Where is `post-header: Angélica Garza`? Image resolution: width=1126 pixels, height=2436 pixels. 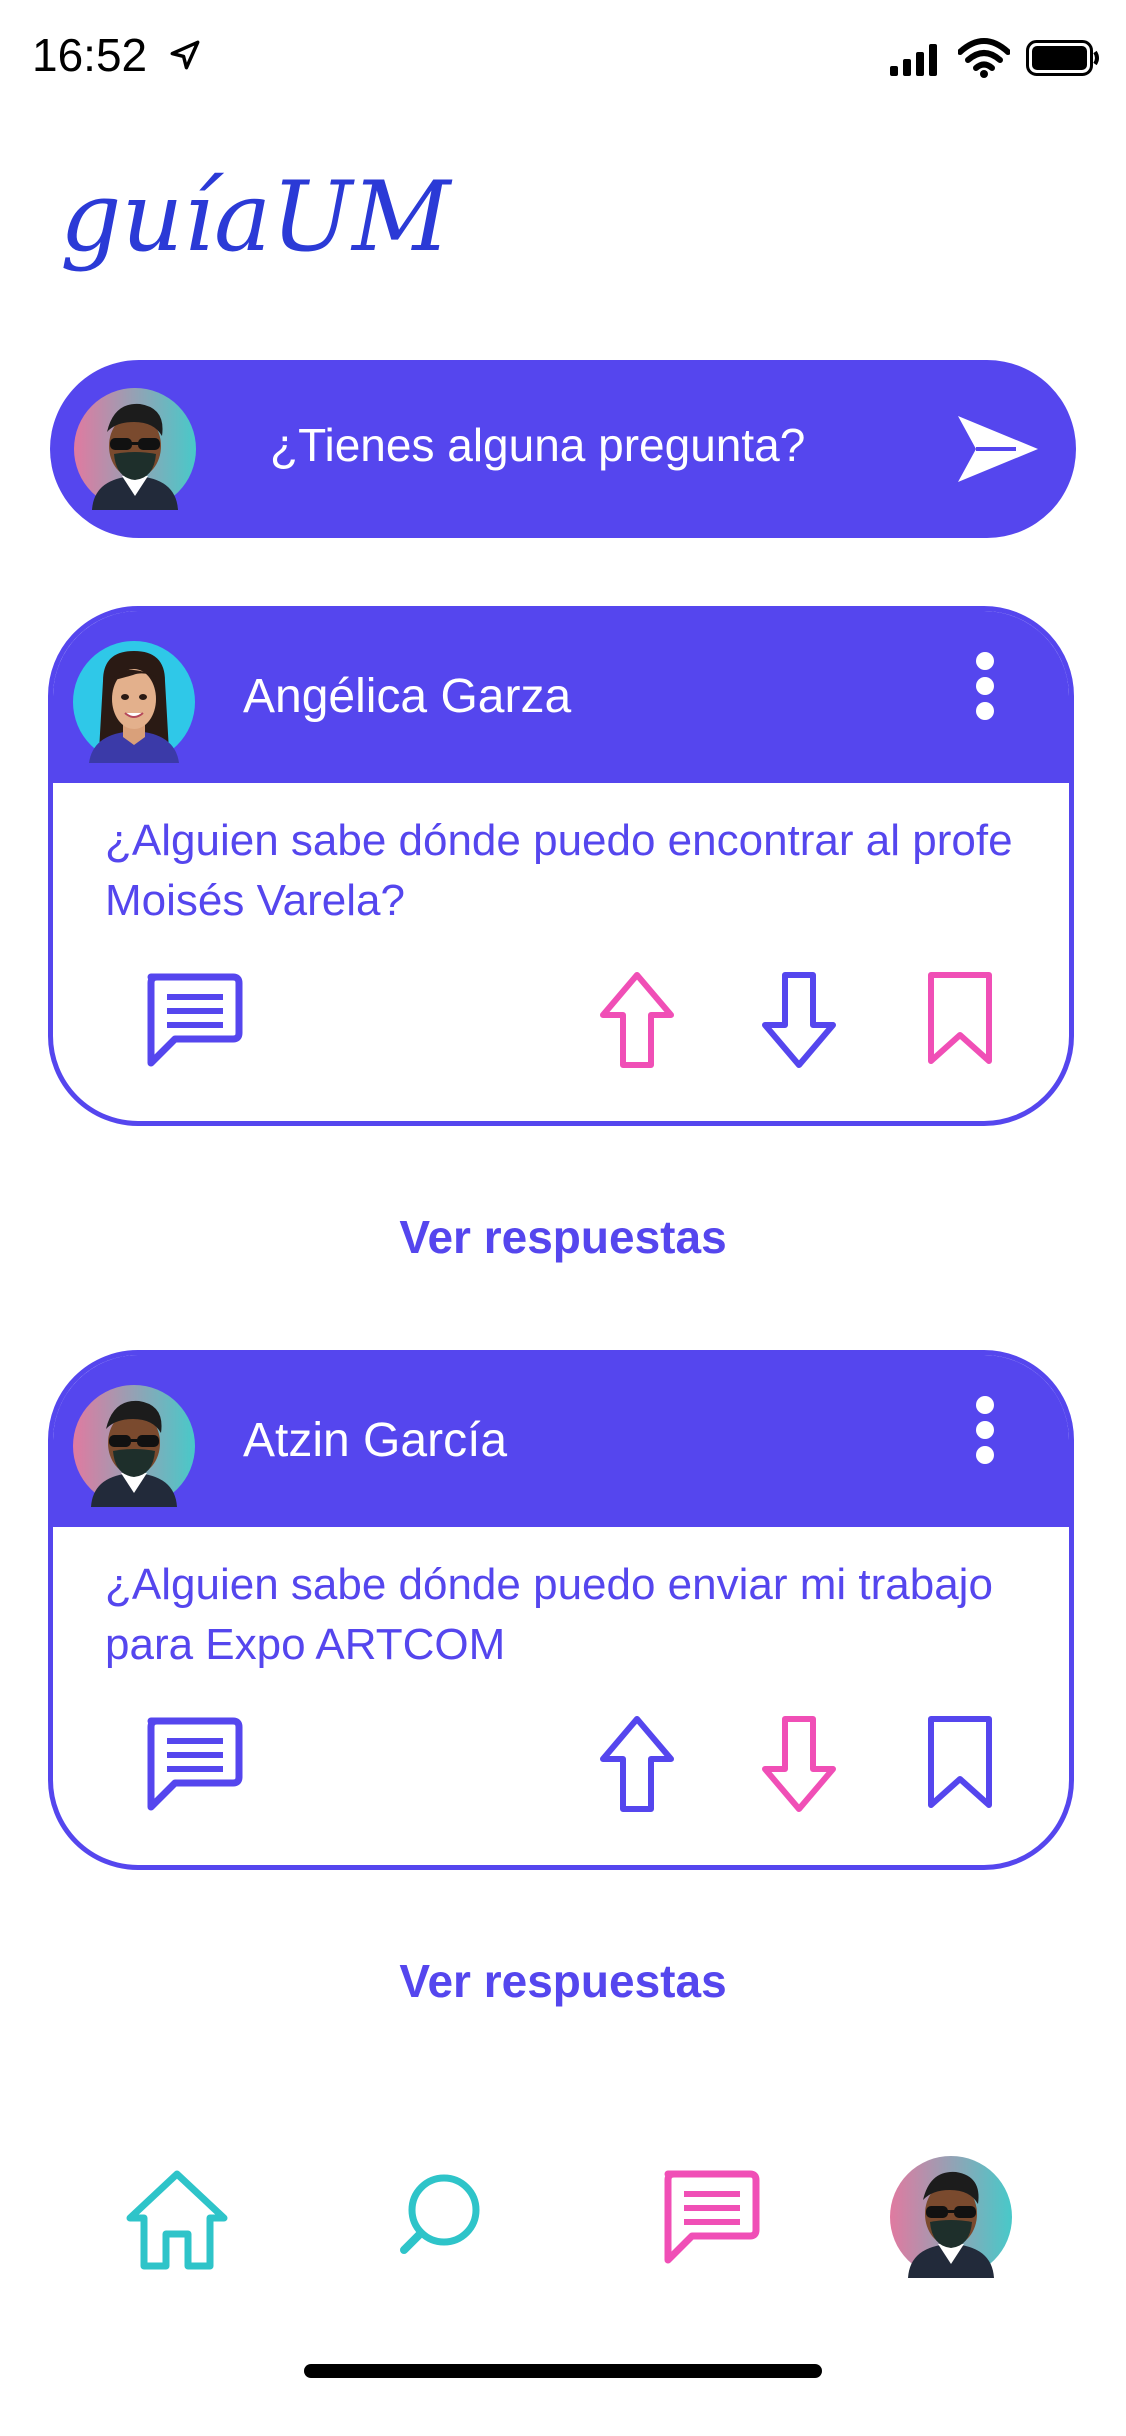
post-header: Angélica Garza is located at coordinates (561, 697).